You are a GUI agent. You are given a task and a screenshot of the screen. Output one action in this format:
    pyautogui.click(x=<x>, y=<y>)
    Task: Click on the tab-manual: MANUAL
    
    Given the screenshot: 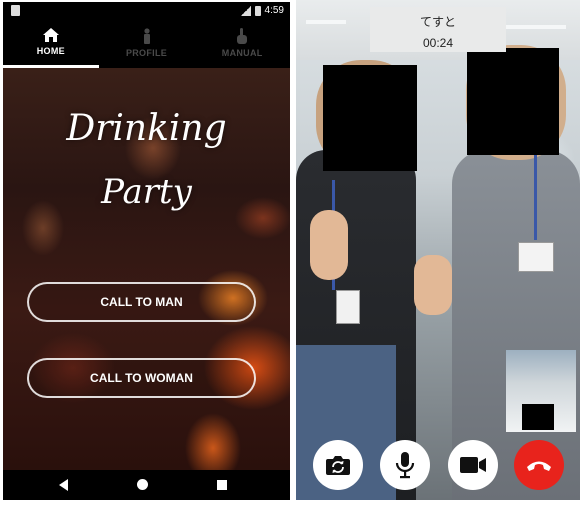 What is the action you would take?
    pyautogui.click(x=242, y=44)
    